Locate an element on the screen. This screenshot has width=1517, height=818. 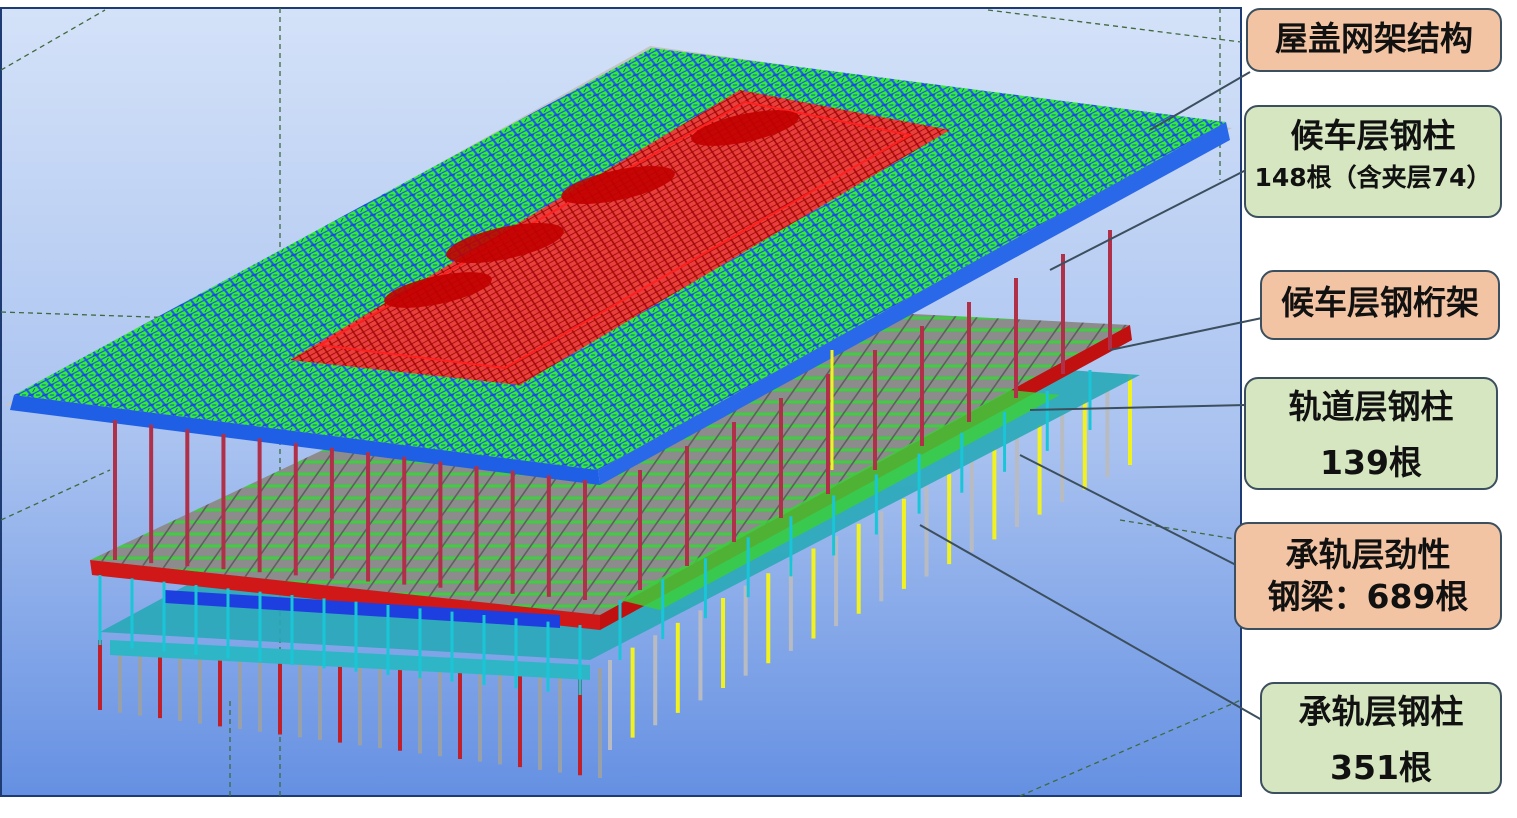
callout-roof-space-frame: 屋盖网架结构 is located at coordinates (1374, 40).